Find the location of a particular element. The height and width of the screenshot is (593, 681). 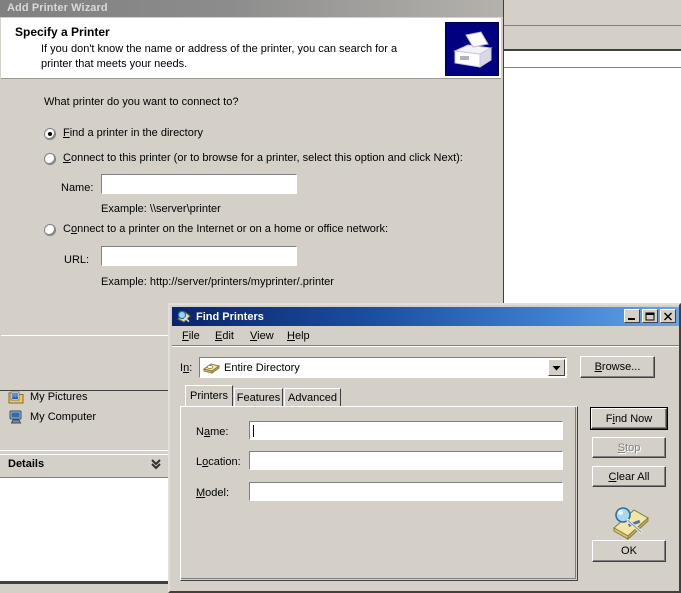

radio-label-rest: ind a printer in the directory is located at coordinates (136, 133).